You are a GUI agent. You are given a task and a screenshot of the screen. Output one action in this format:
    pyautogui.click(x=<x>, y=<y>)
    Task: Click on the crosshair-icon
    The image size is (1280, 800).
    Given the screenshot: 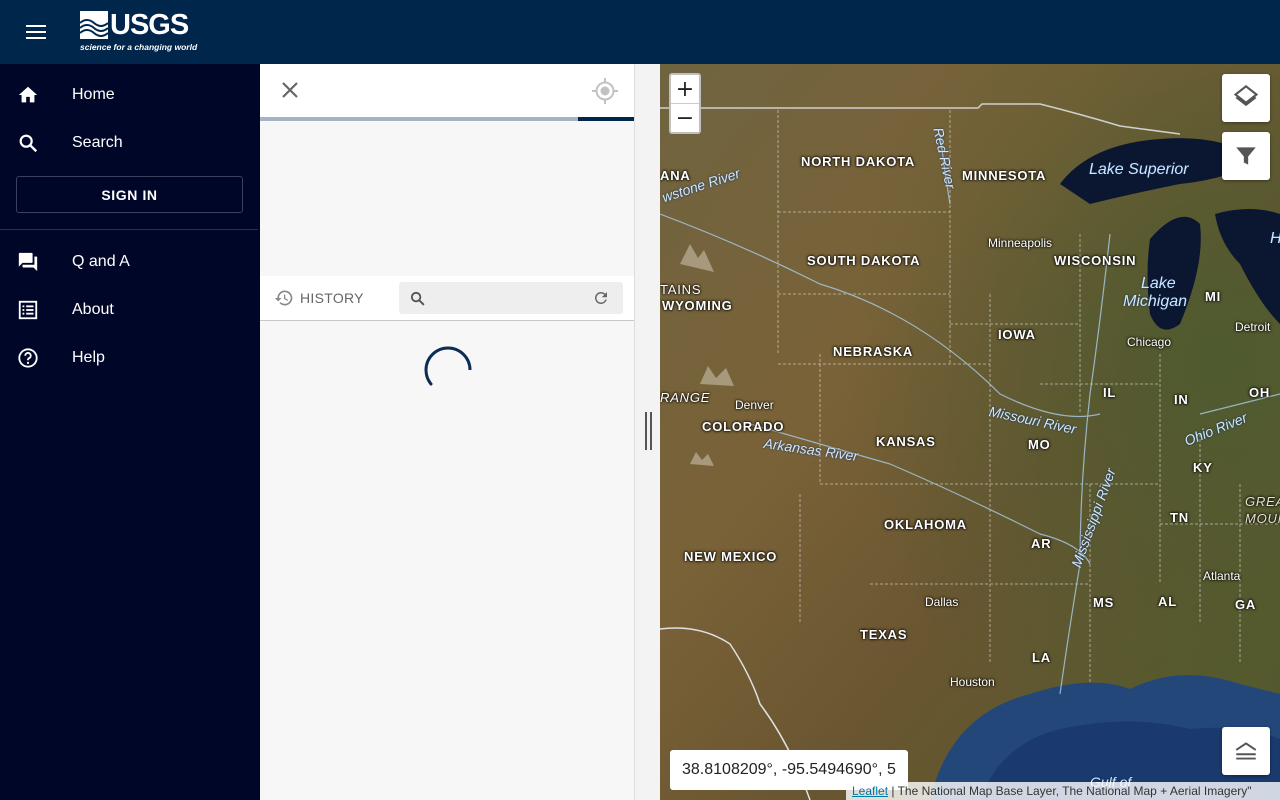 What is the action you would take?
    pyautogui.click(x=605, y=91)
    